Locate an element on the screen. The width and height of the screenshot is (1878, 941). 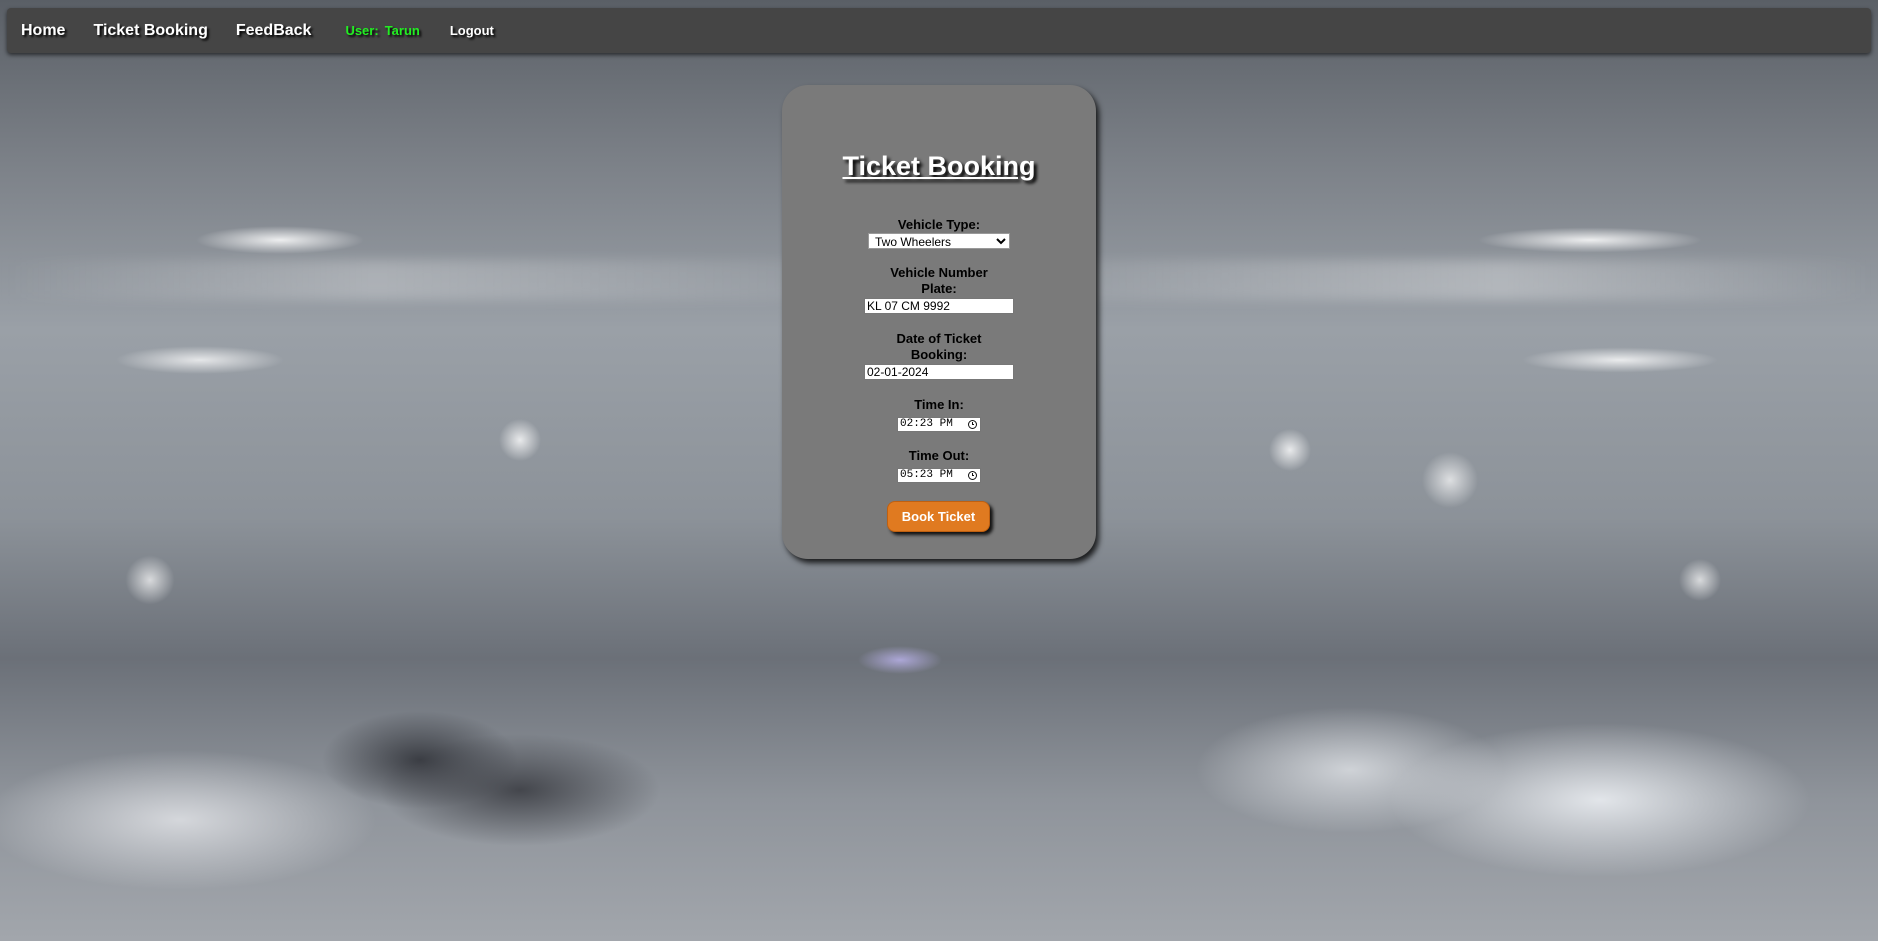
time-in-value: 02:23 PM is located at coordinates (926, 424).